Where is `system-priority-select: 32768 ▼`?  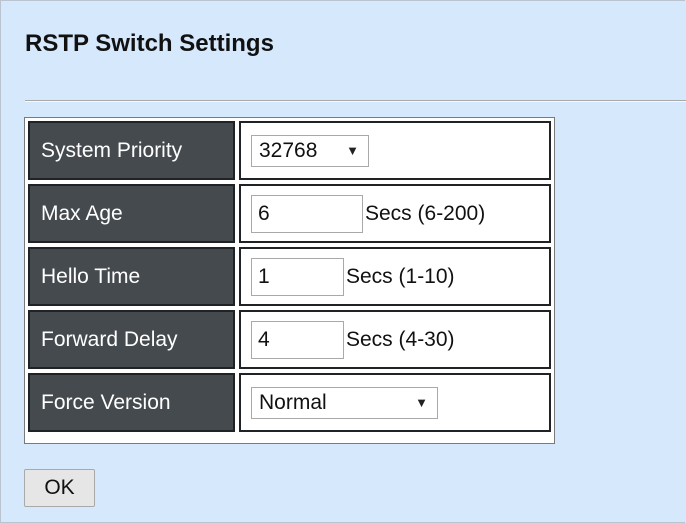 system-priority-select: 32768 ▼ is located at coordinates (310, 150).